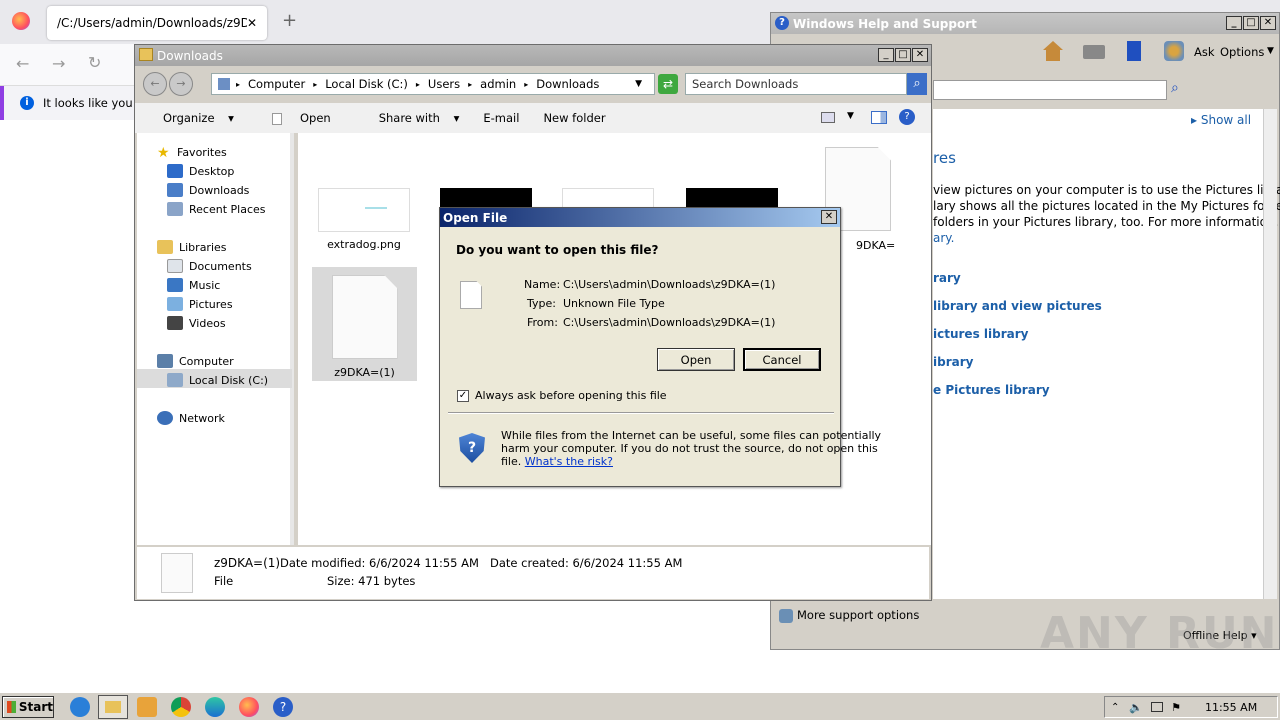 Image resolution: width=1280 pixels, height=720 pixels. I want to click on forward-icon: →, so click(58, 63).